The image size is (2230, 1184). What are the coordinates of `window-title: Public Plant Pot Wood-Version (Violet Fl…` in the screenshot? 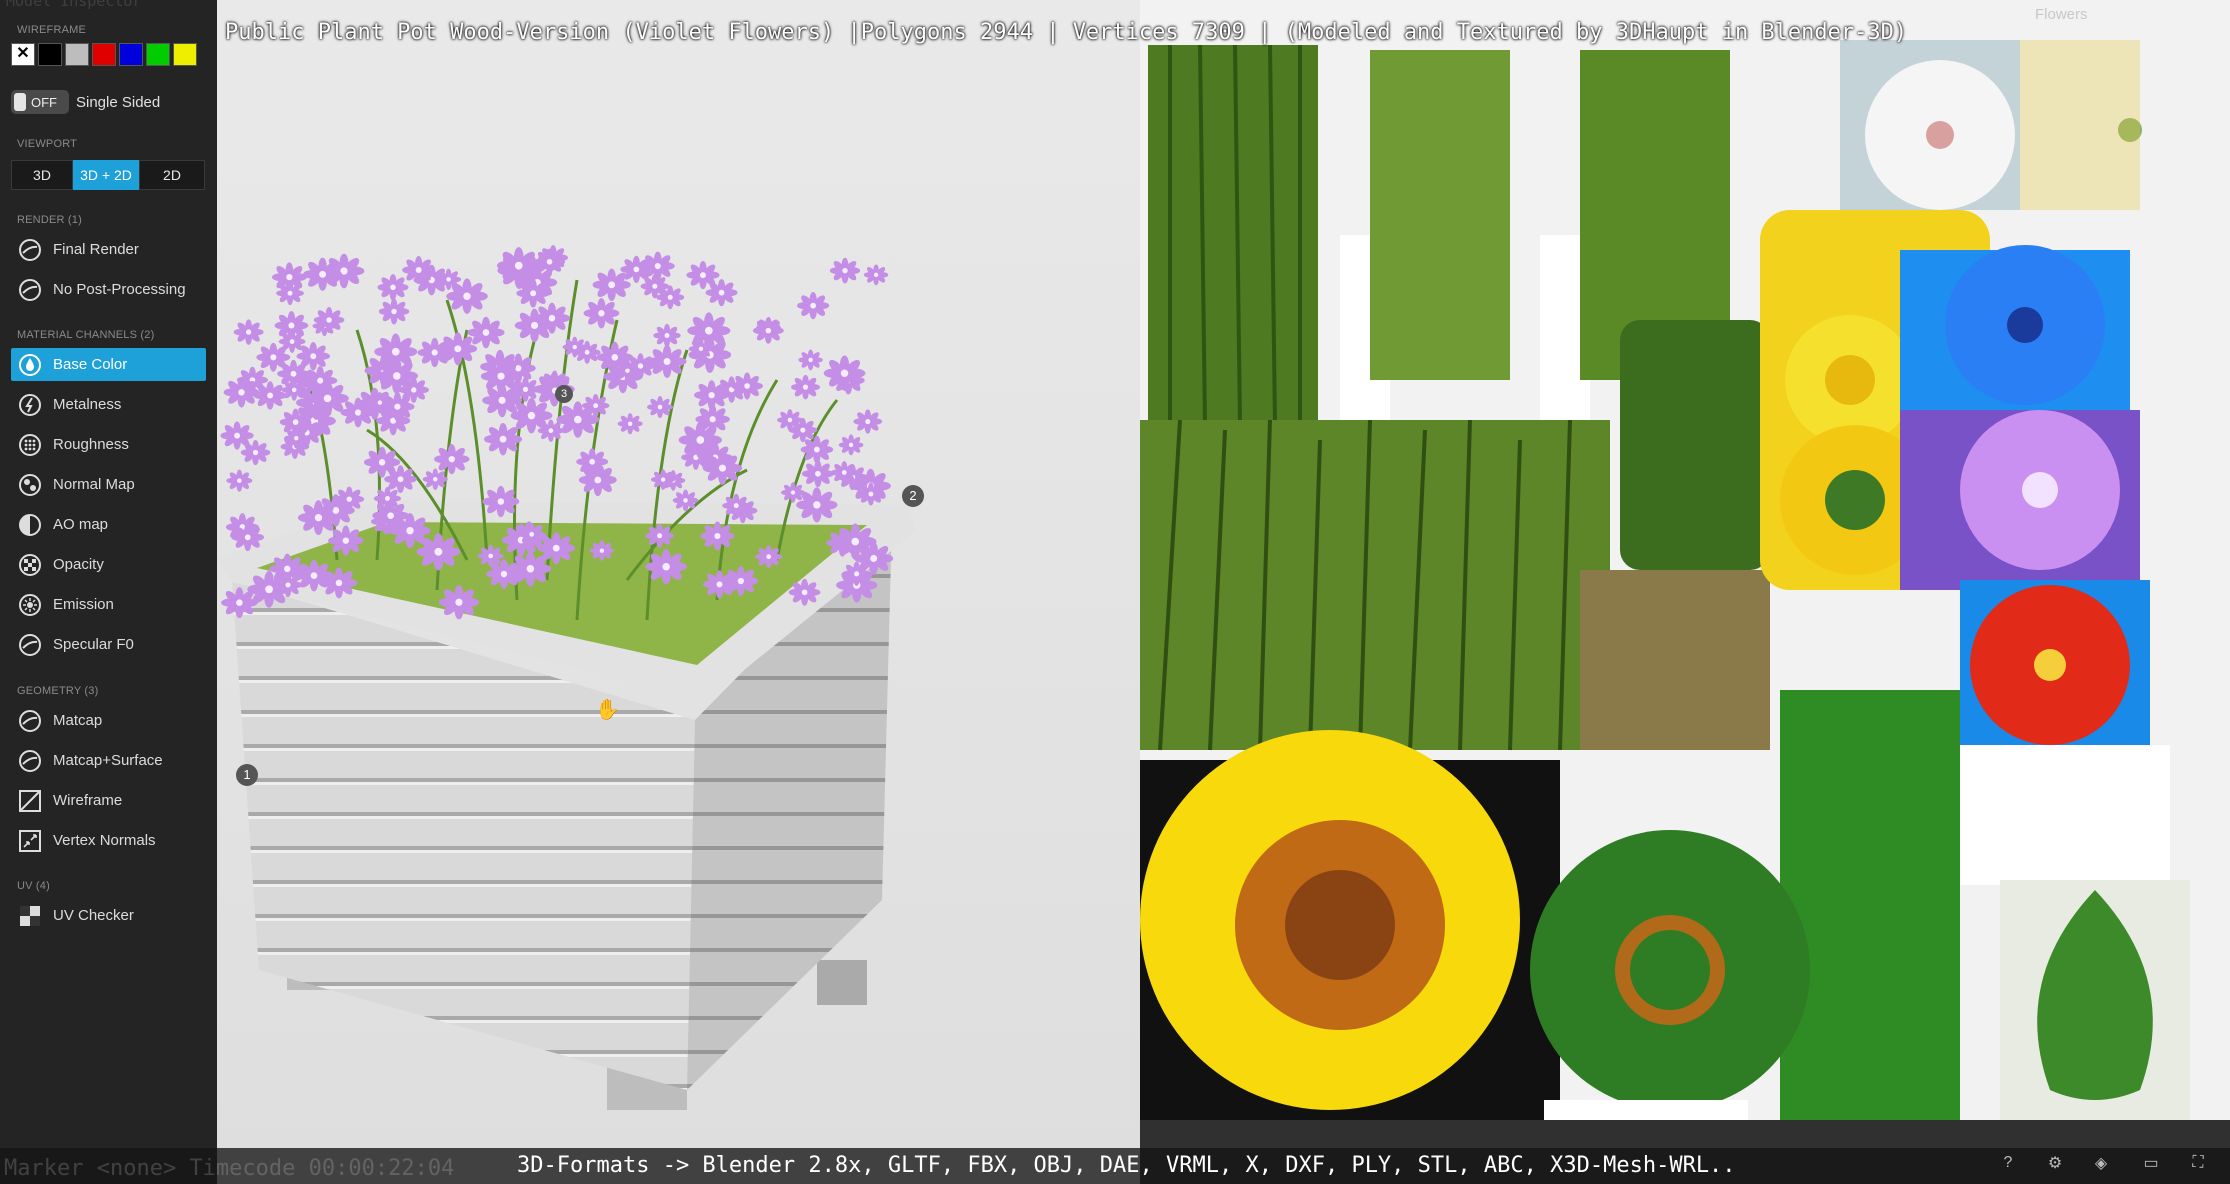 It's located at (1066, 32).